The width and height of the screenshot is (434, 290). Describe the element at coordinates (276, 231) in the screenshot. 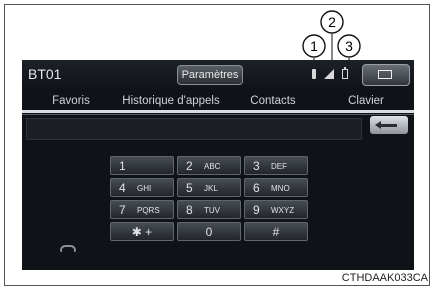

I see `key-hash: #` at that location.